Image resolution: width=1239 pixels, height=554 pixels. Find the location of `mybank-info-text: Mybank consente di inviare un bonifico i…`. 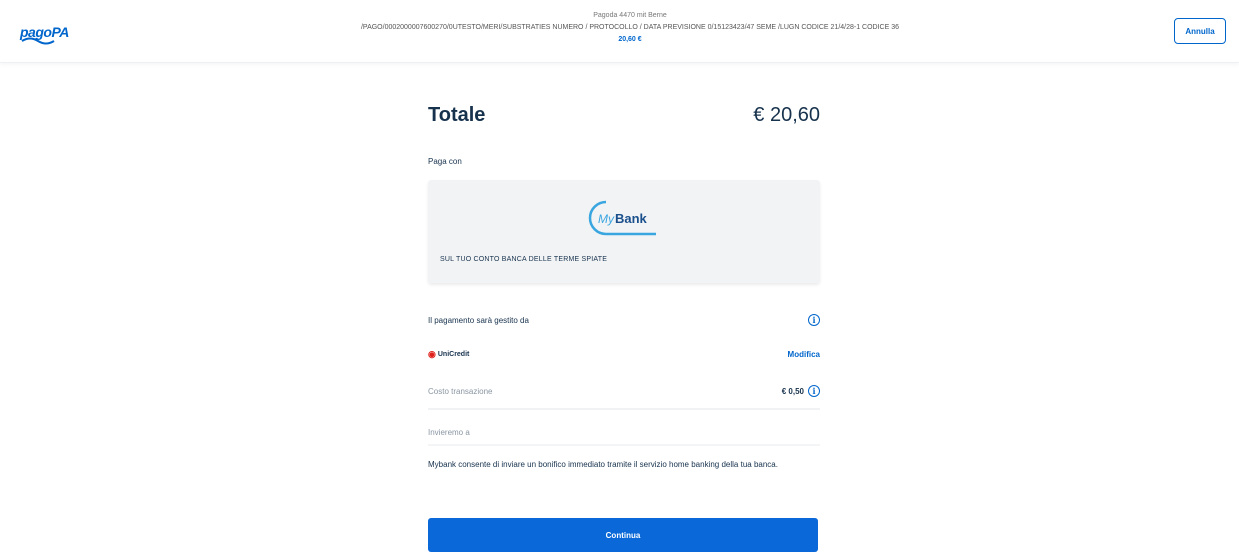

mybank-info-text: Mybank consente di inviare un bonifico i… is located at coordinates (603, 464).